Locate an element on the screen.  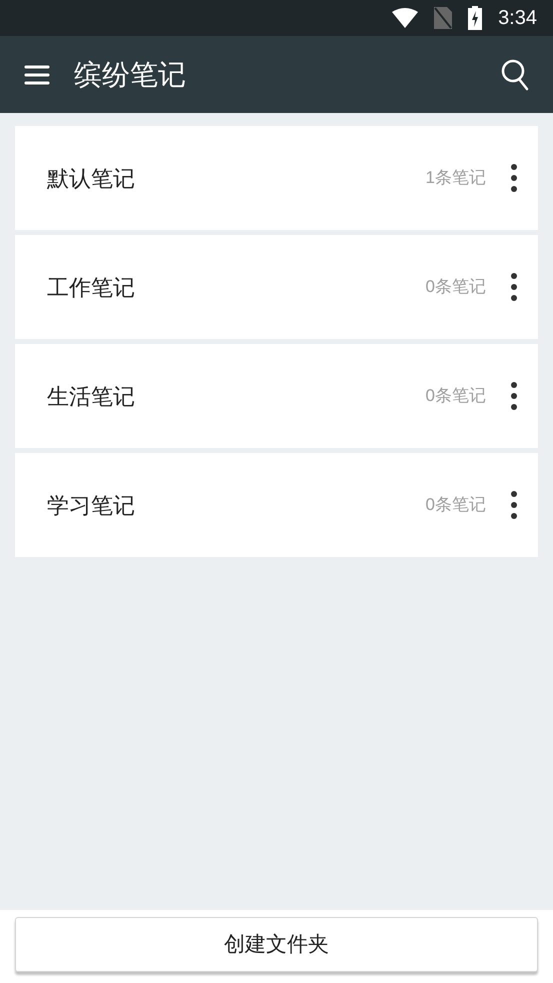
no-sim-icon is located at coordinates (443, 18).